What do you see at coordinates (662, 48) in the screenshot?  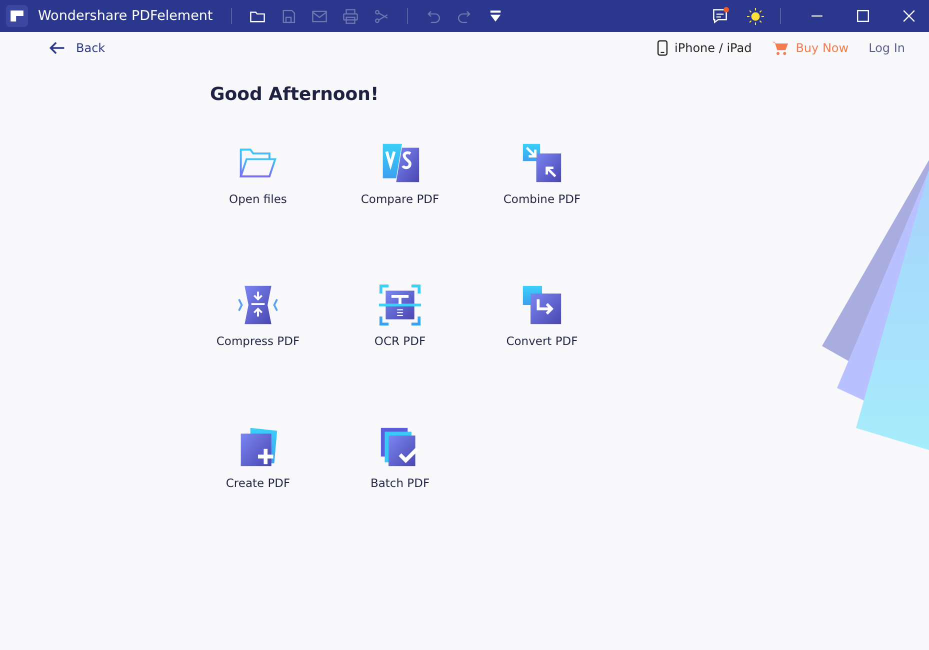 I see `phone-icon` at bounding box center [662, 48].